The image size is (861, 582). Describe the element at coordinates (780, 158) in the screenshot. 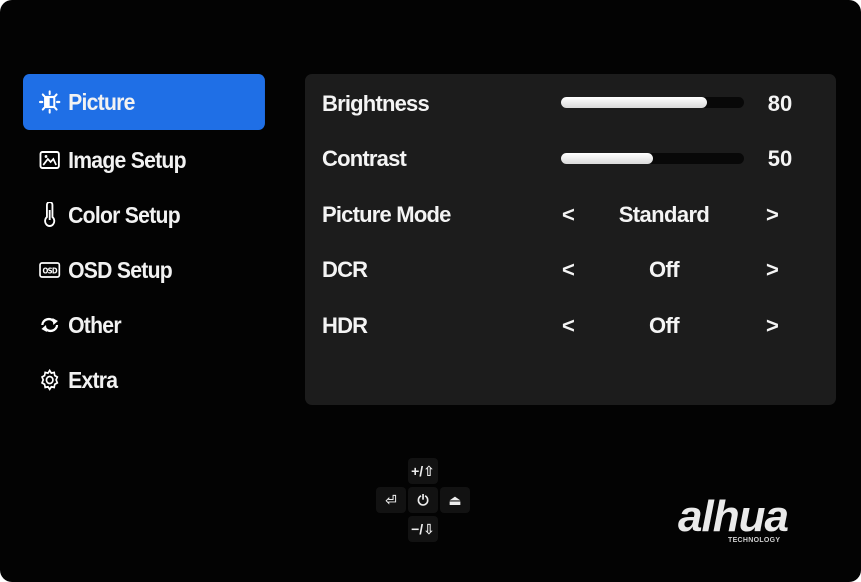

I see `contrast-value: 50` at that location.